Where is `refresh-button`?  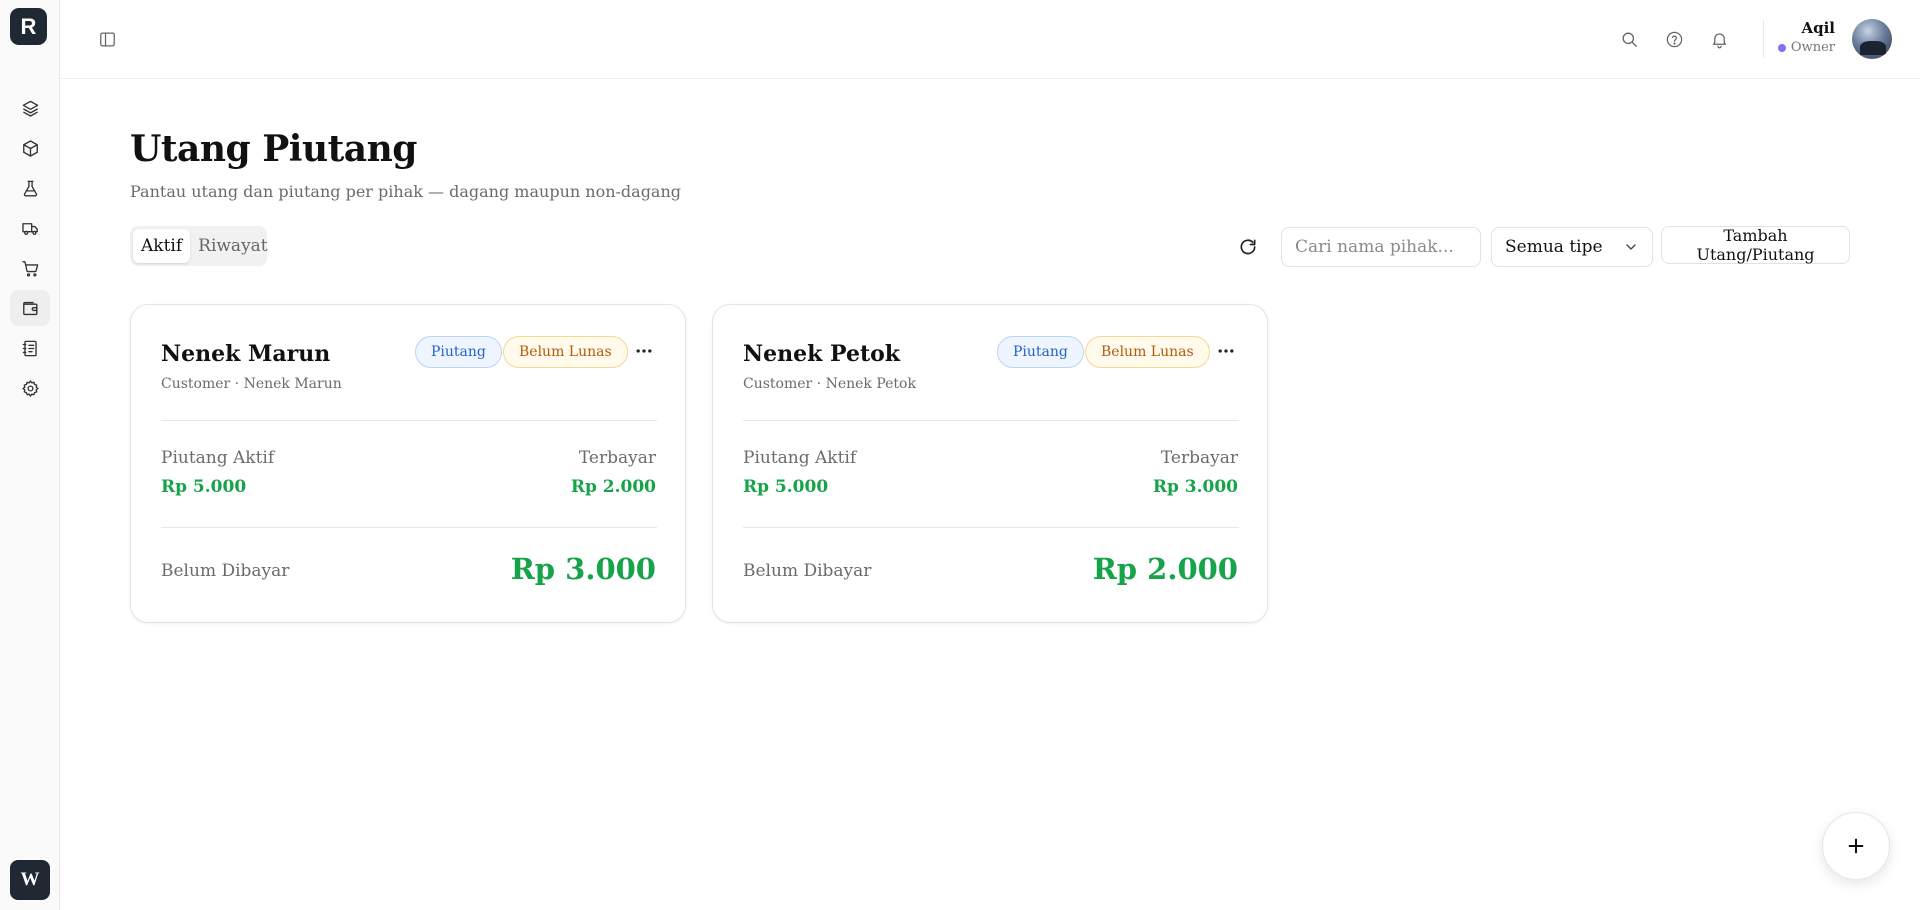
refresh-button is located at coordinates (1248, 247).